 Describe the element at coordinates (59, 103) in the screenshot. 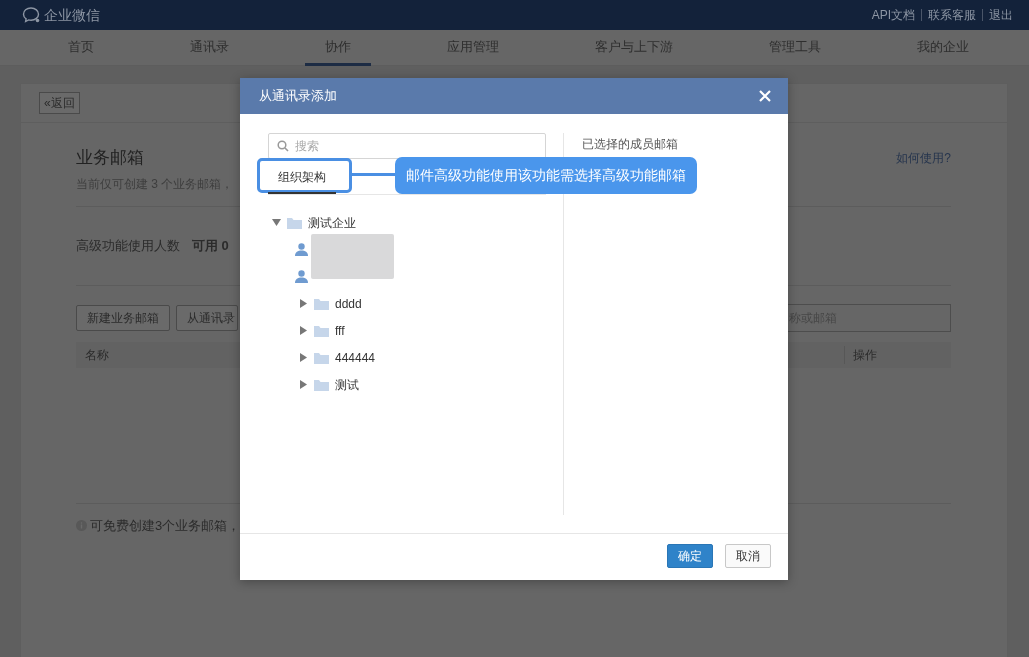

I see `back-button: «返回` at that location.